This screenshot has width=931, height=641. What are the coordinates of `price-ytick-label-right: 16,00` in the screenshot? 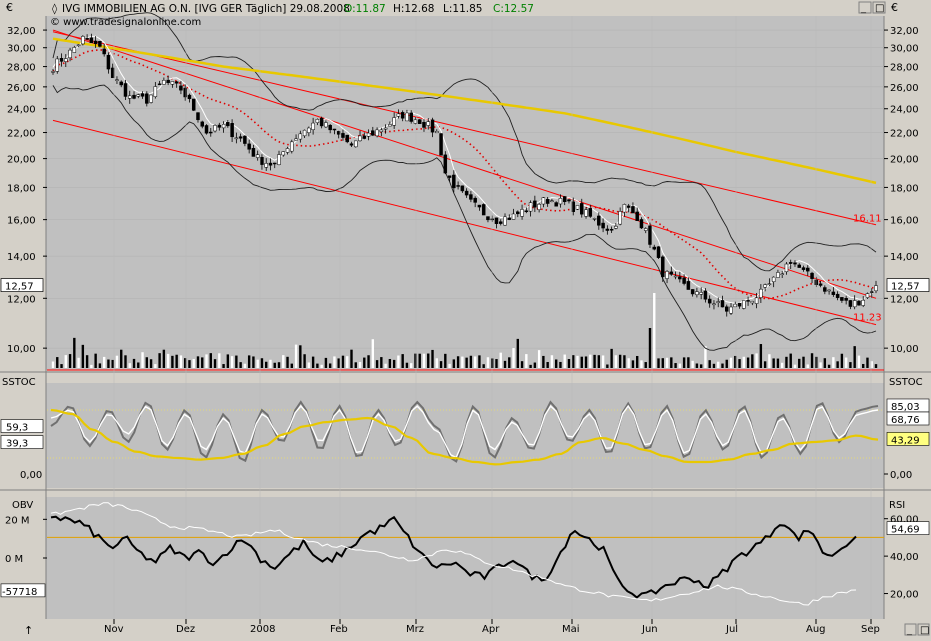 It's located at (904, 221).